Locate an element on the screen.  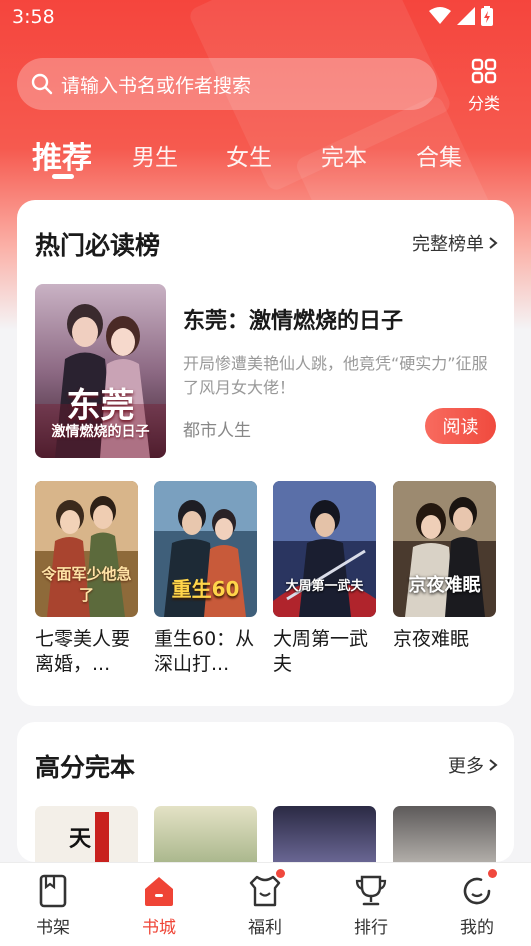
profile-icon is located at coordinates (477, 891).